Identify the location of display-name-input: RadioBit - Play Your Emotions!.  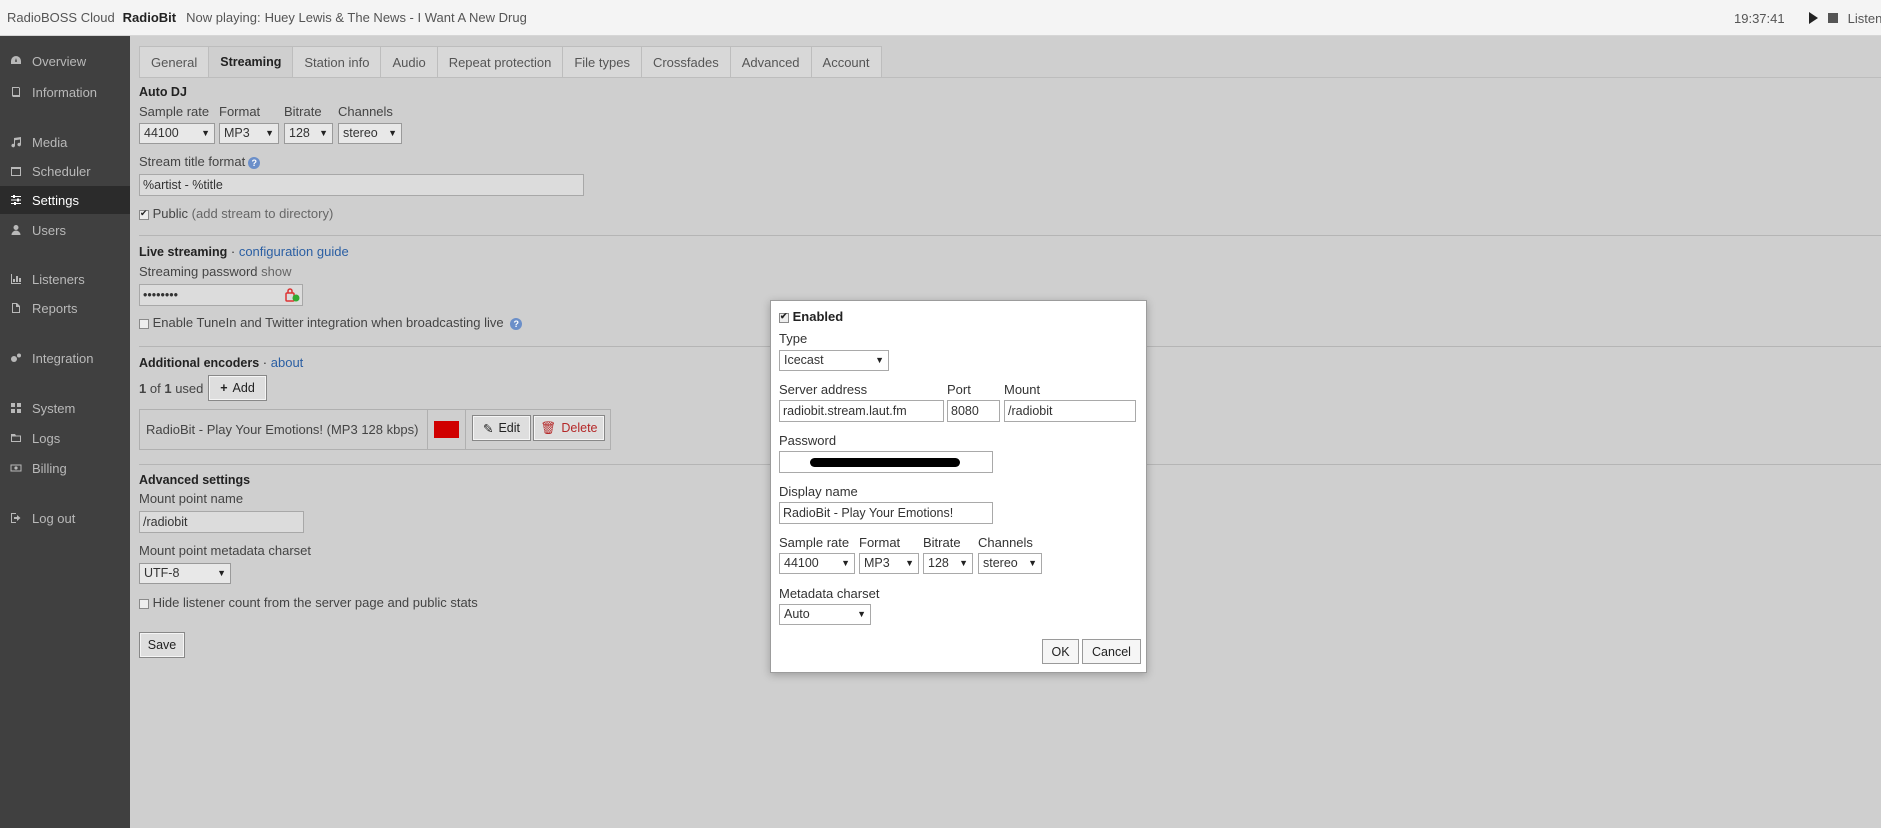
(886, 513).